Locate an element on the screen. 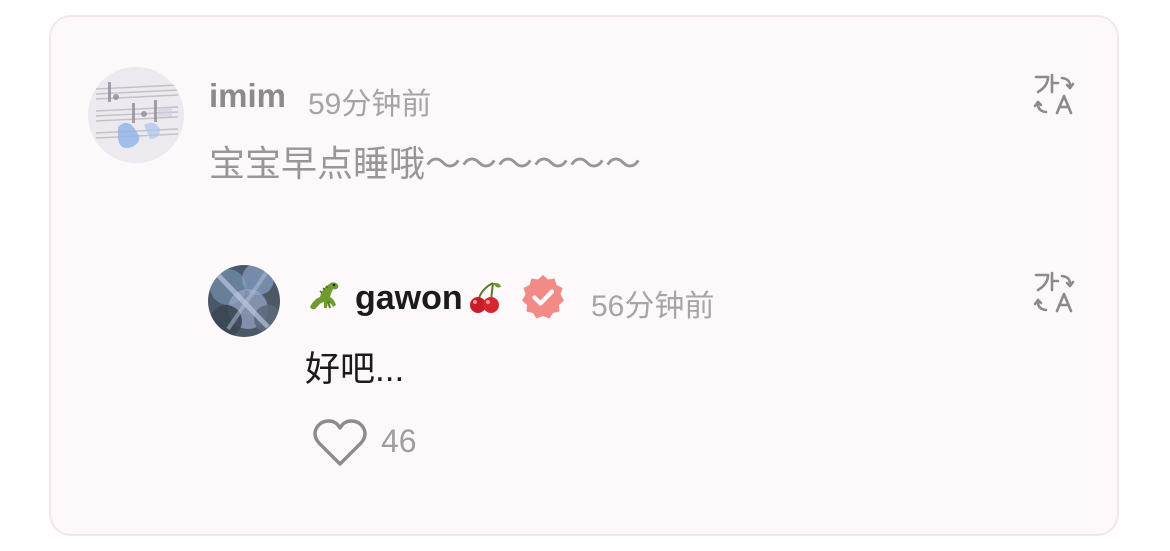 This screenshot has height=551, width=1170. reply-username: gawon is located at coordinates (409, 298).